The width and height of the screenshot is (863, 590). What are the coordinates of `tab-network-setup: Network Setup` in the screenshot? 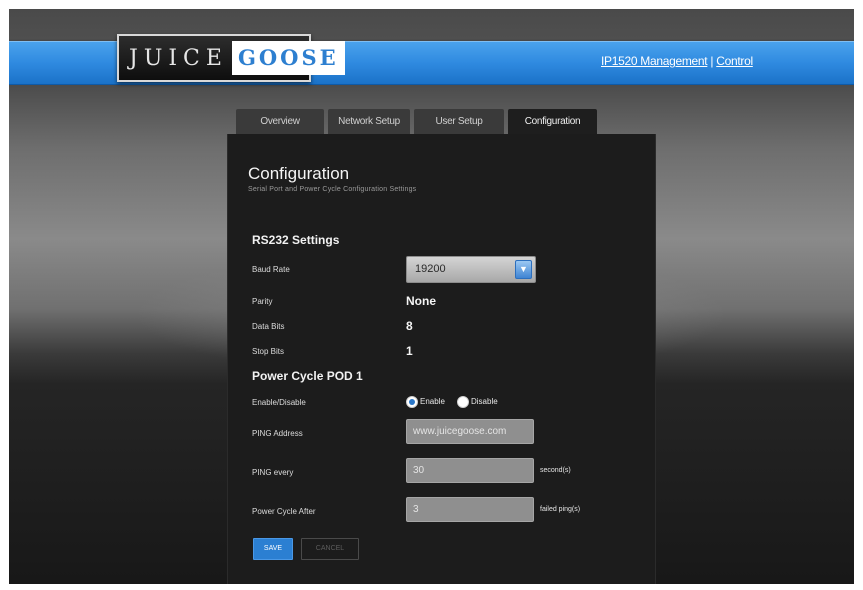 It's located at (369, 121).